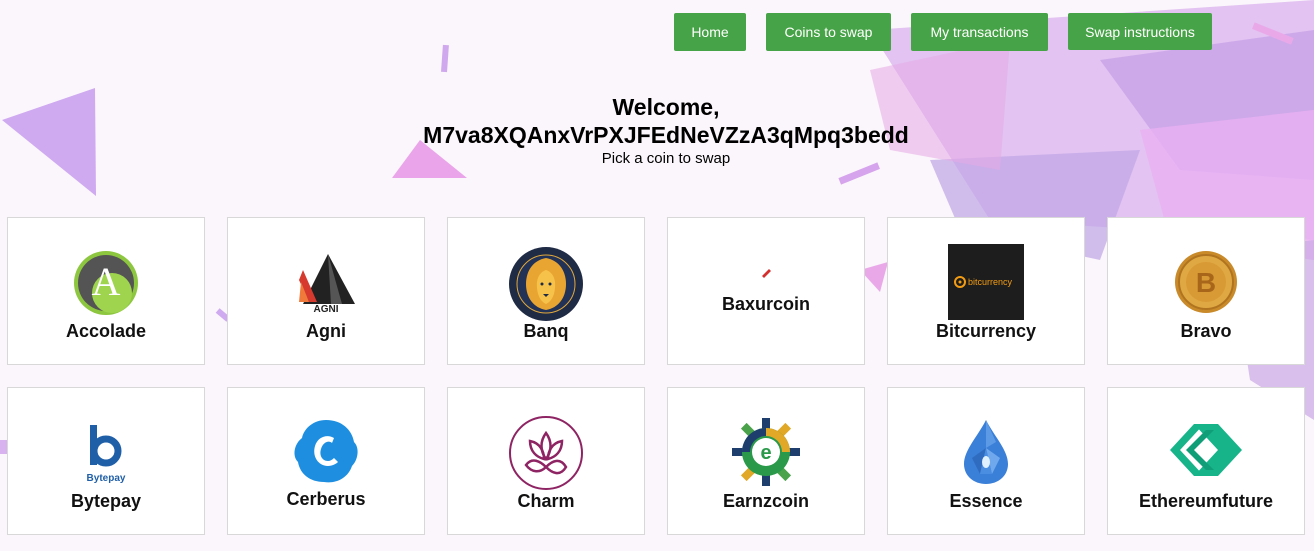  I want to click on coin-name: Bytepay, so click(106, 501).